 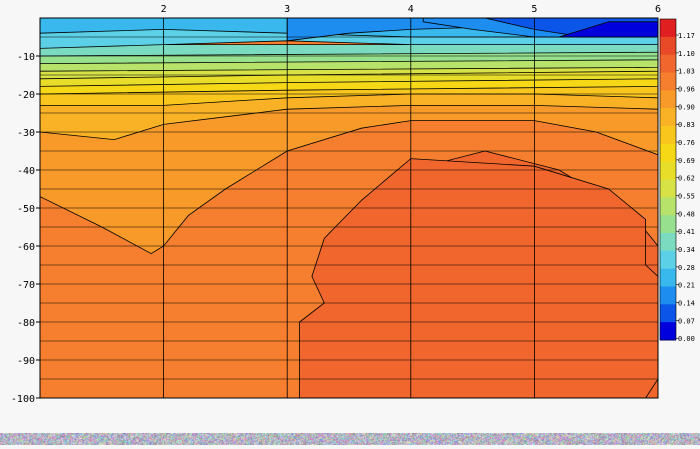 I want to click on y-tick-label: -50, so click(x=26, y=209).